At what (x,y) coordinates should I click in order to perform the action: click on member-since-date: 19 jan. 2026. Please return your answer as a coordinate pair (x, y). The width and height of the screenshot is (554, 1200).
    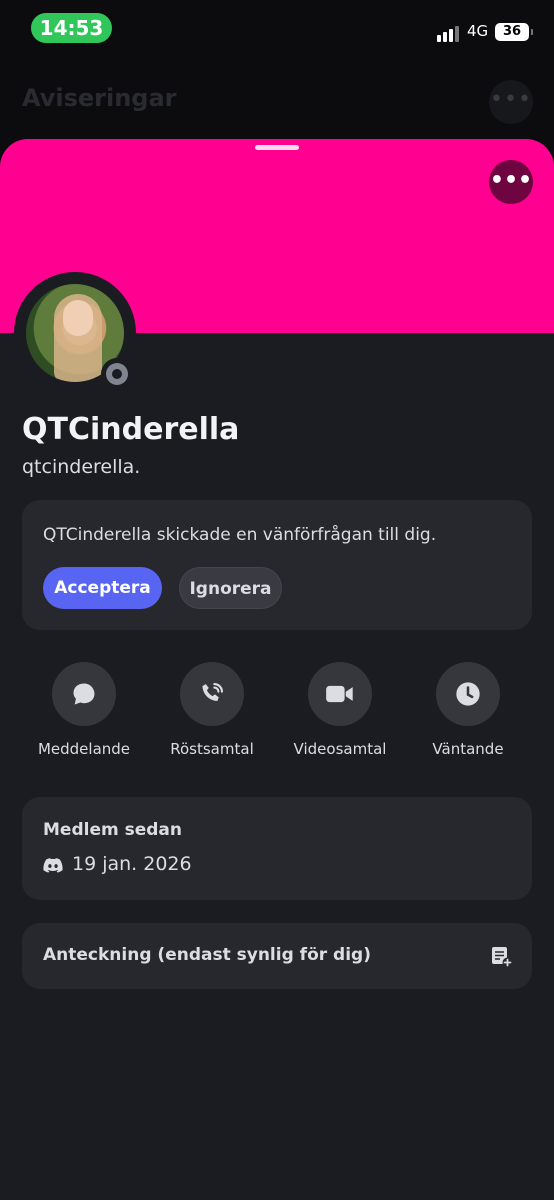
    Looking at the image, I should click on (132, 864).